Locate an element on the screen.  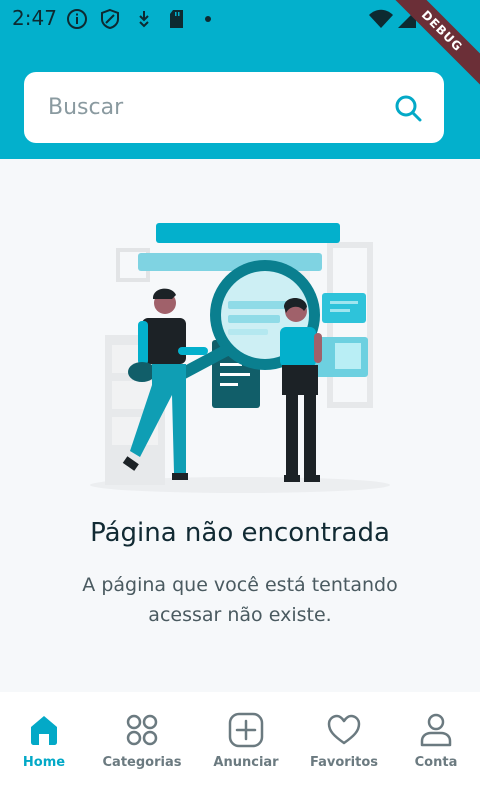
search-bar is located at coordinates (234, 107).